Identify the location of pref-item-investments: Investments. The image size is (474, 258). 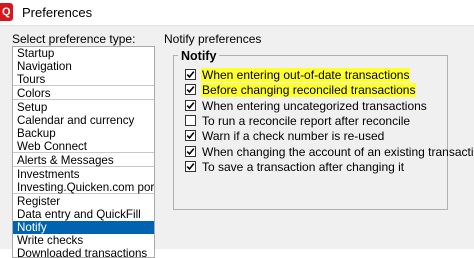
(83, 174).